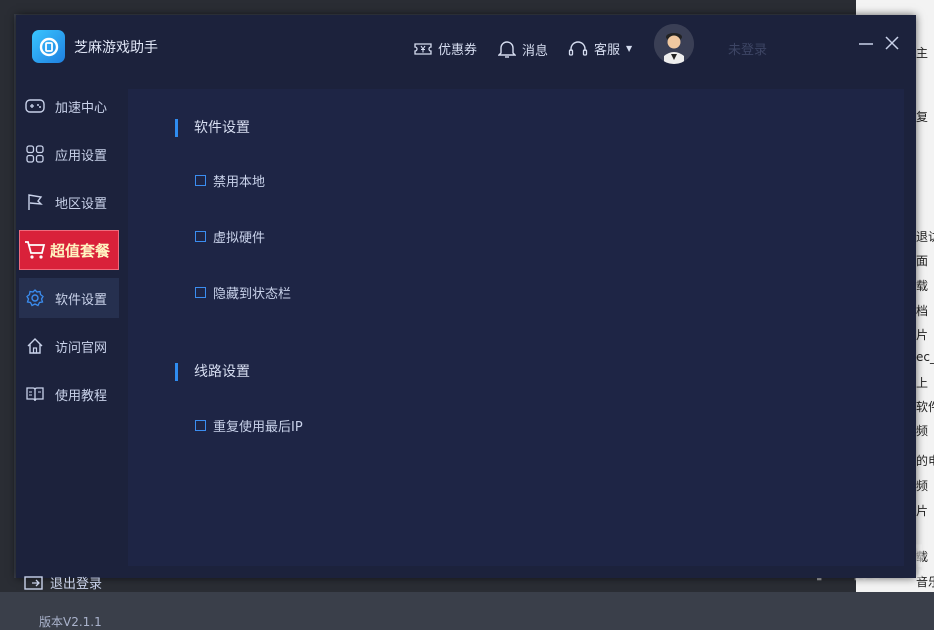  I want to click on sidebar-item-label: 地区设置, so click(81, 204).